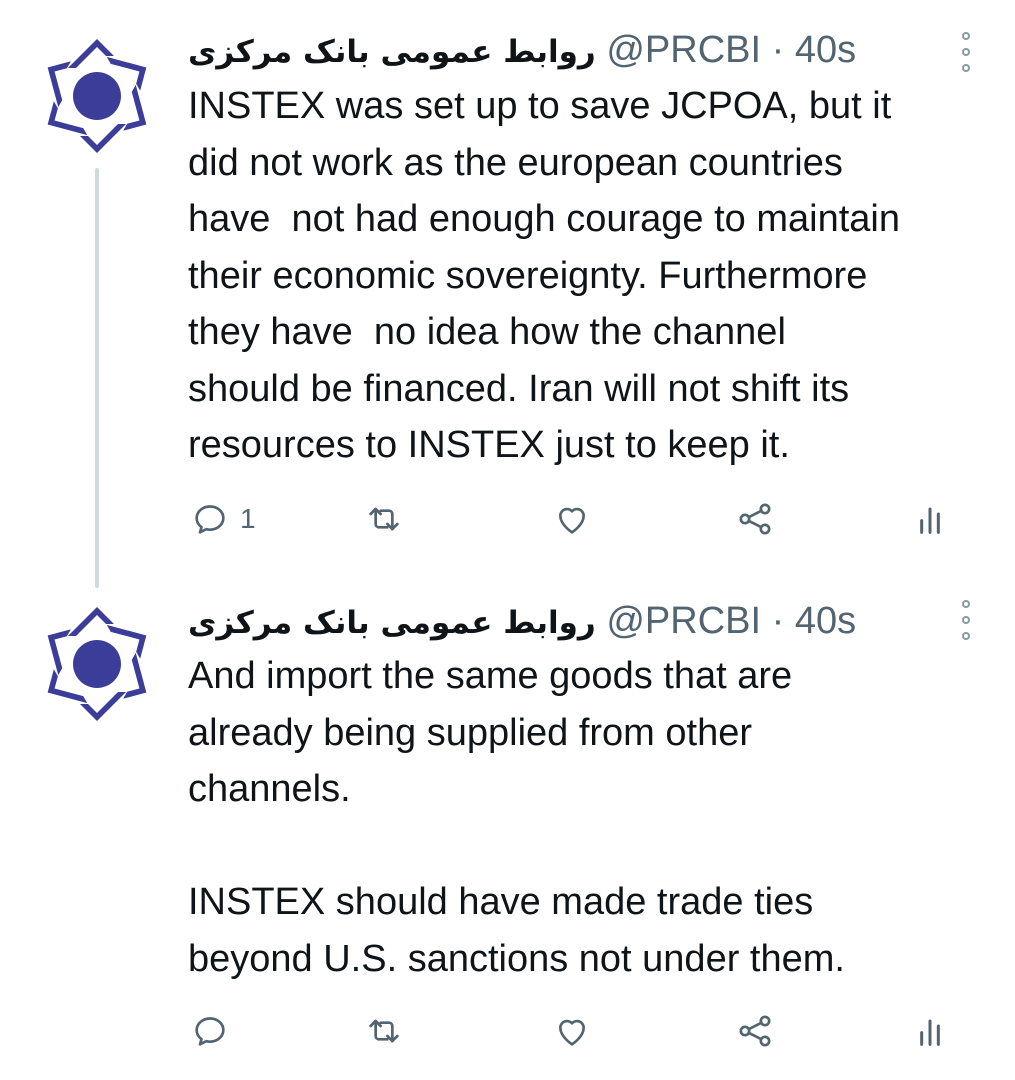  Describe the element at coordinates (507, 519) in the screenshot. I see `tweet-actions: 1` at that location.